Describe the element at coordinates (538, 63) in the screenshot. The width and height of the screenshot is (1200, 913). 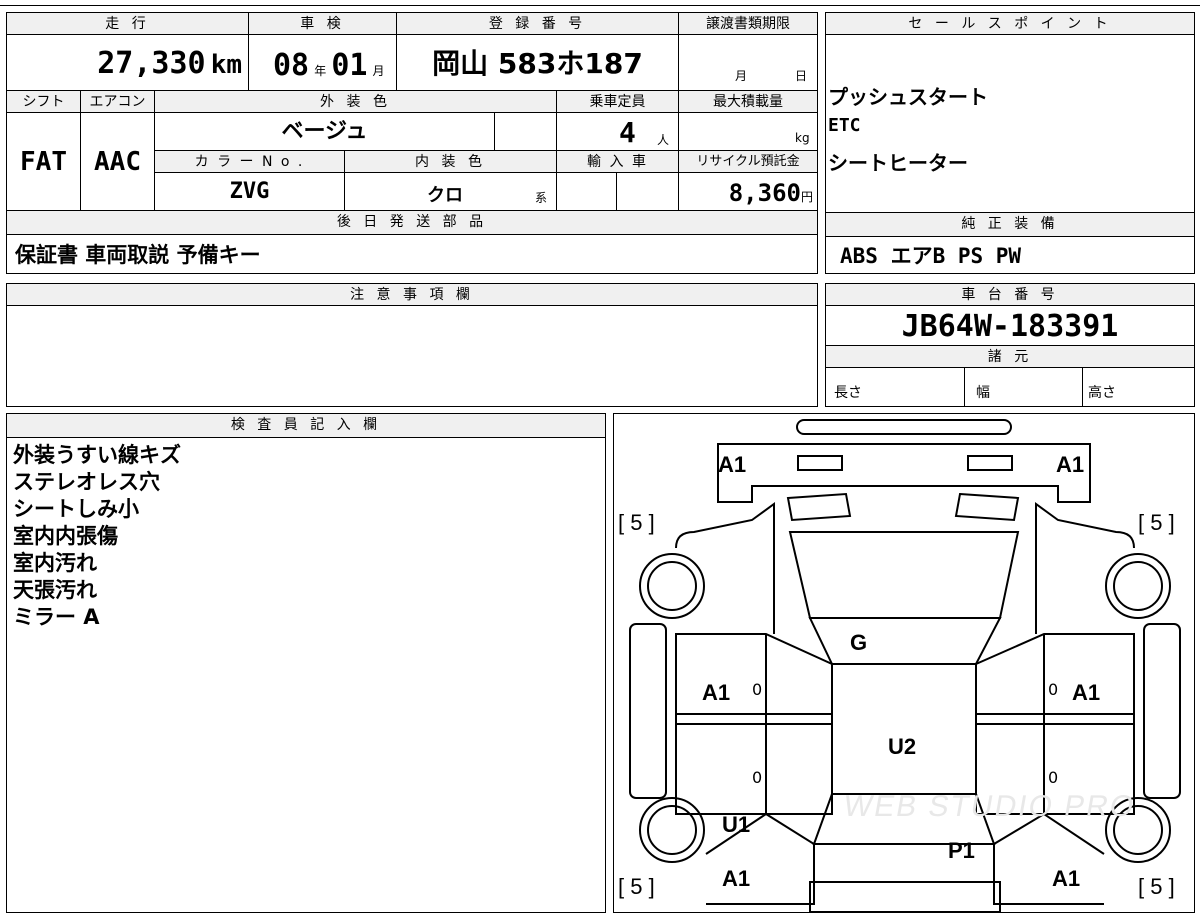
I see `registration-number: 岡山 583ホ187` at that location.